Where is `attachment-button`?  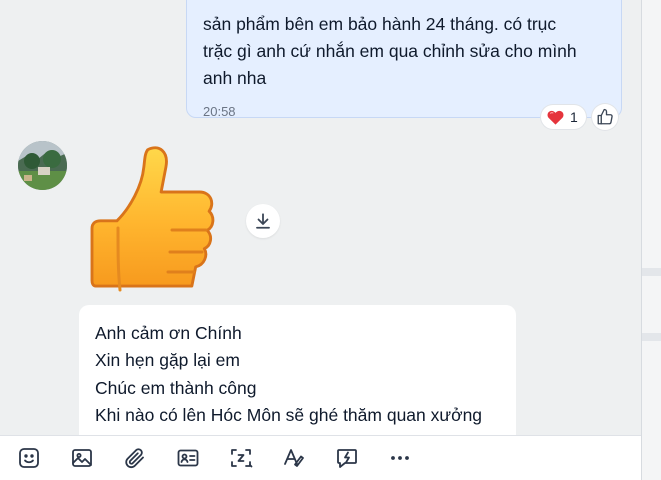
attachment-button is located at coordinates (135, 458).